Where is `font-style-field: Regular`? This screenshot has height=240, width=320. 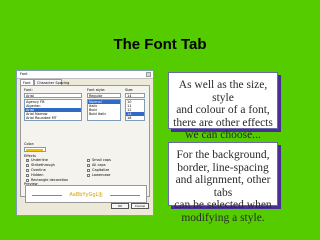
font-style-field: Regular is located at coordinates (104, 95).